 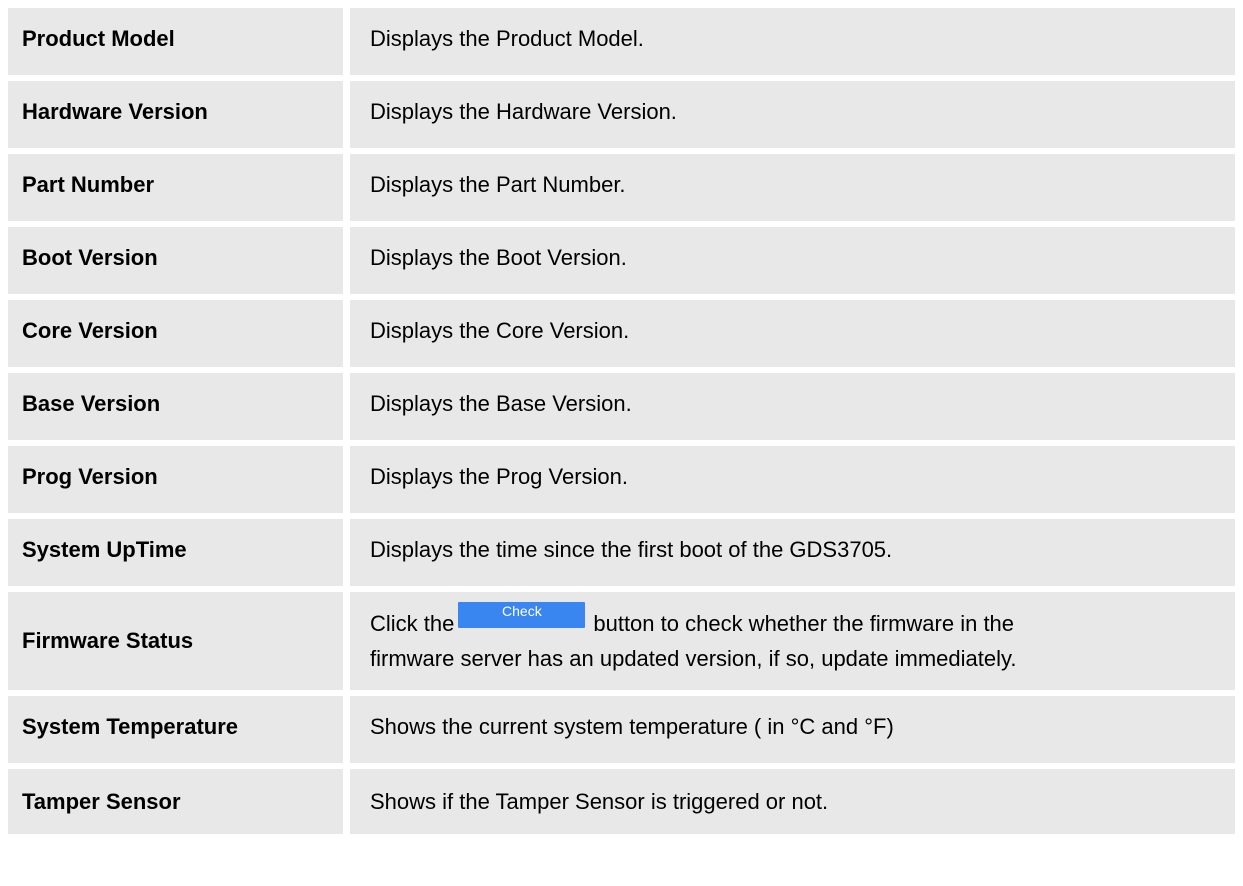 I want to click on firmware-description-prefix: Click the, so click(x=412, y=623).